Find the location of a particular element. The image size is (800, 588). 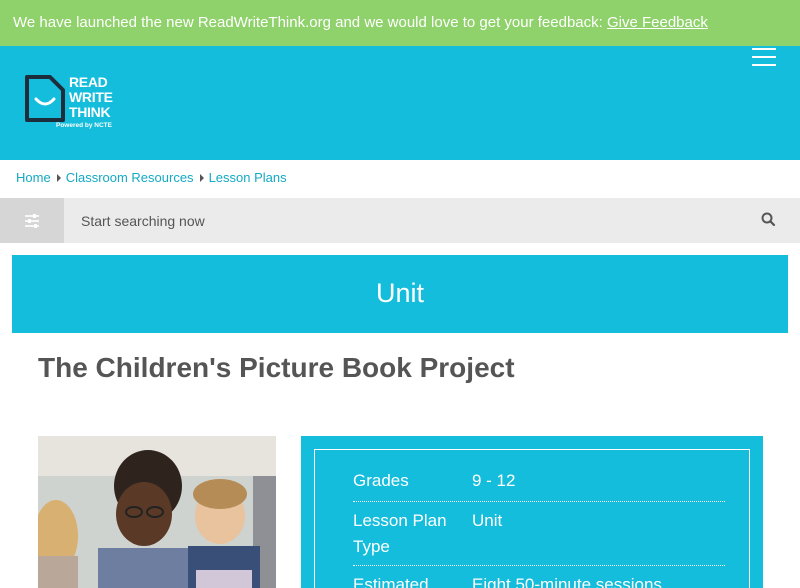

detail-row-estimated-time: Estimated Eight 50-minute sessions is located at coordinates (539, 580).